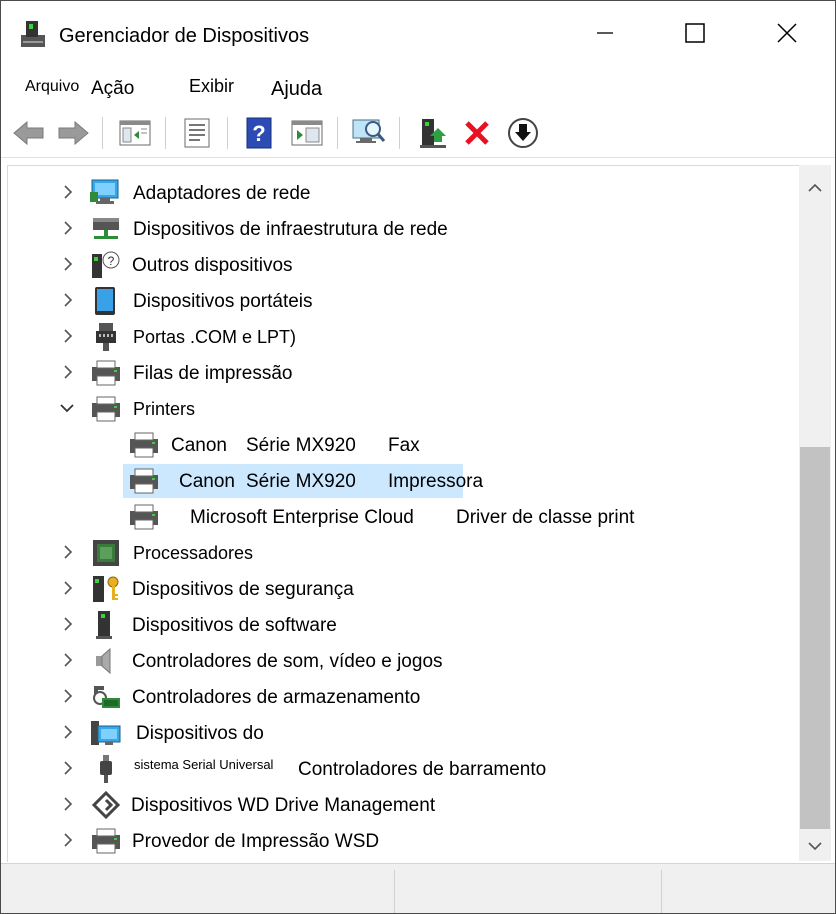 The image size is (836, 914). I want to click on tree-item-portable-devices: Dispositivos portáteis, so click(404, 301).